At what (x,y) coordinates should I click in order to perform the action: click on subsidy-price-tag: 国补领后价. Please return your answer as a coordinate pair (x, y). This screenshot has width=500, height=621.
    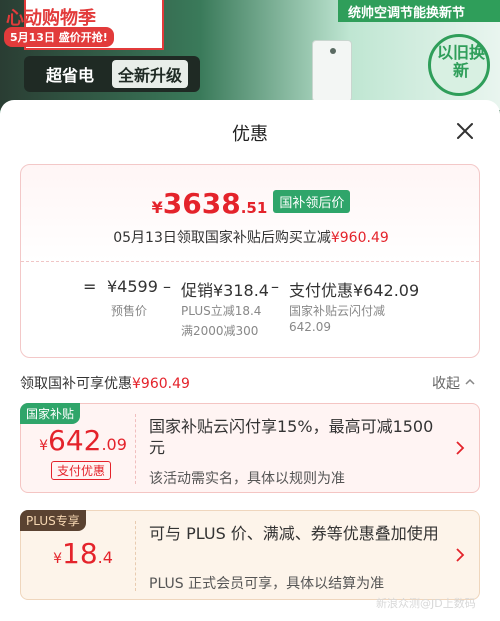
    Looking at the image, I should click on (312, 201).